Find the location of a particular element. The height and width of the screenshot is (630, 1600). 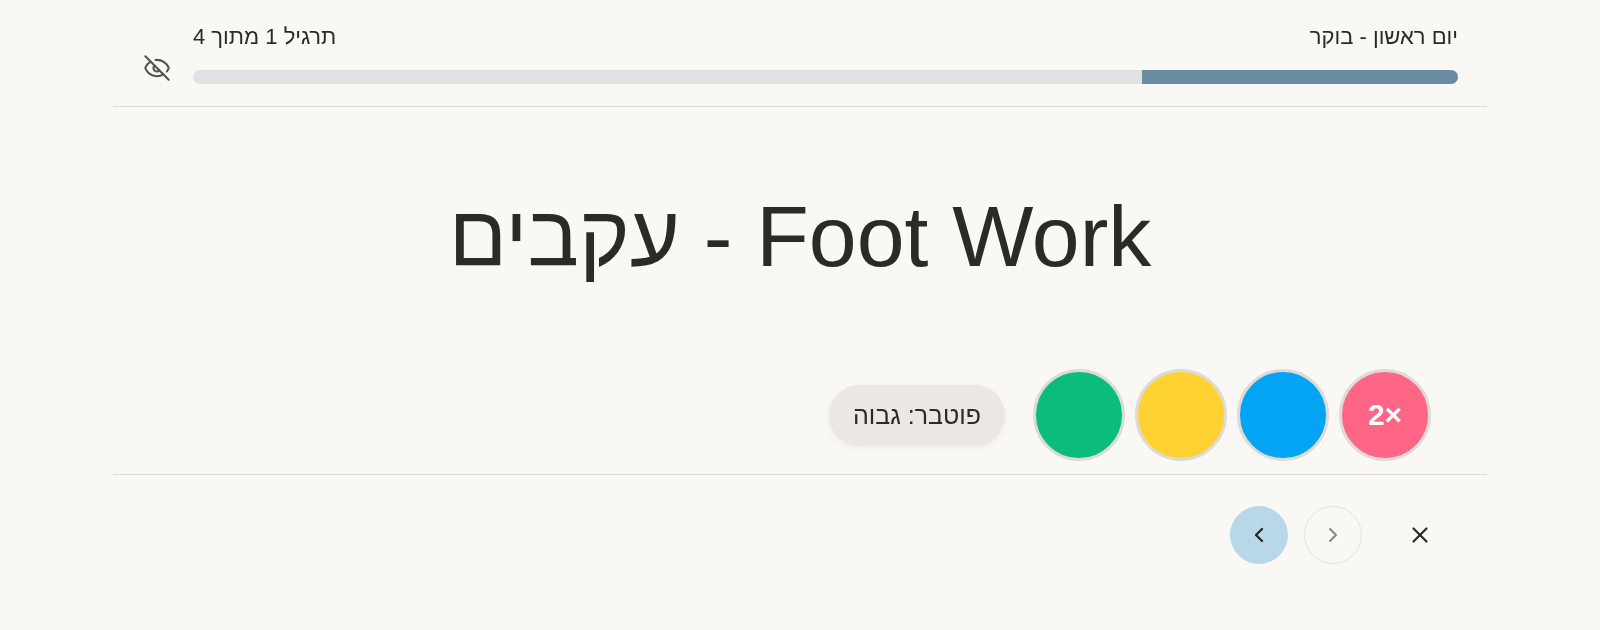

visibility-toggle-button is located at coordinates (157, 68).